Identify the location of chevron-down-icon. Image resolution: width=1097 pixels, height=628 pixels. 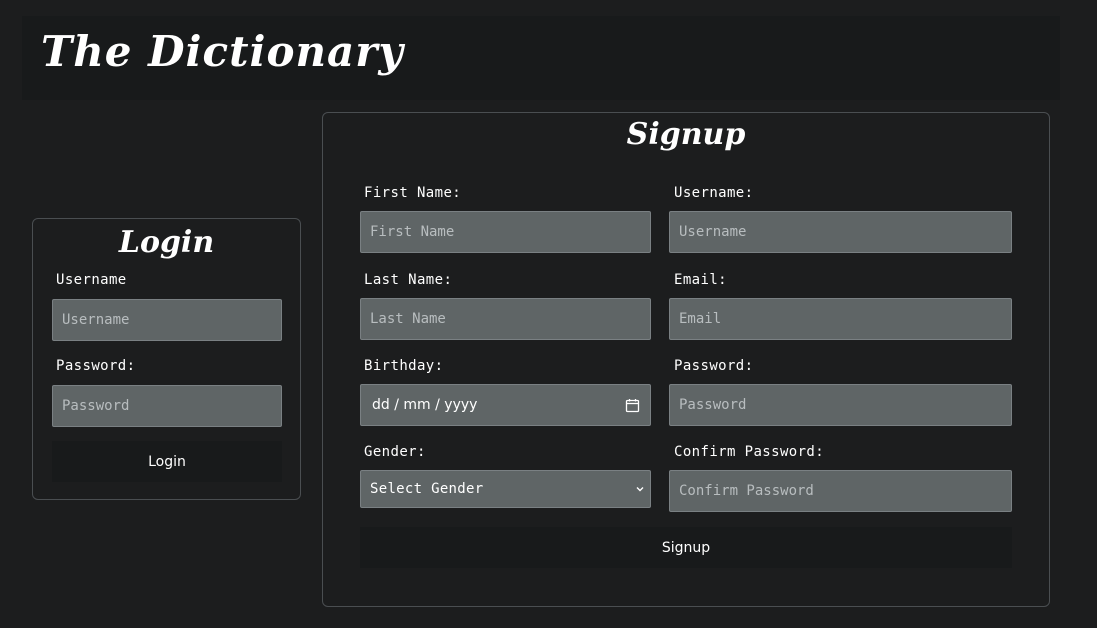
(640, 489).